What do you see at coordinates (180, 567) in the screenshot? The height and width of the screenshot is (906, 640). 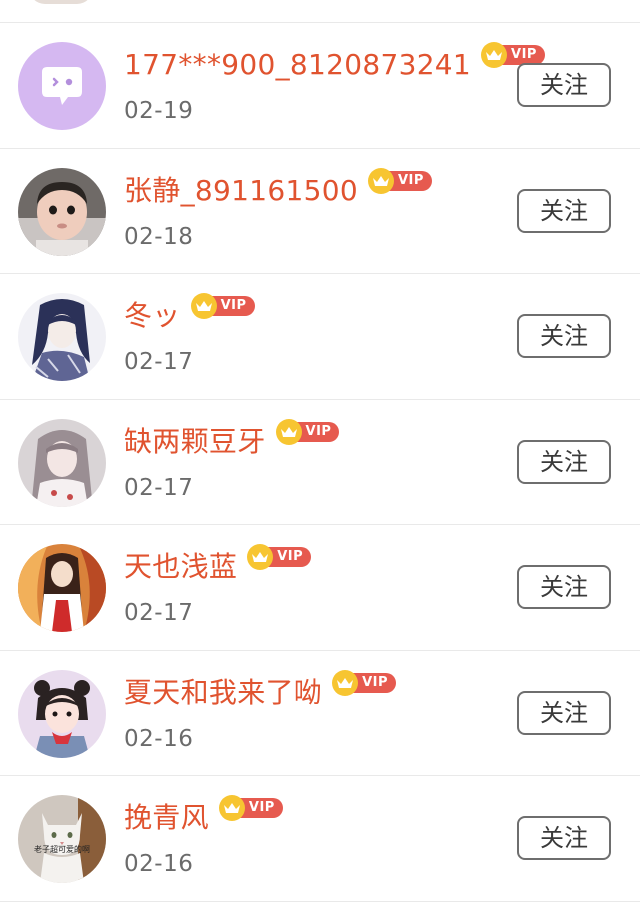 I see `user-name: 天也浅蓝` at bounding box center [180, 567].